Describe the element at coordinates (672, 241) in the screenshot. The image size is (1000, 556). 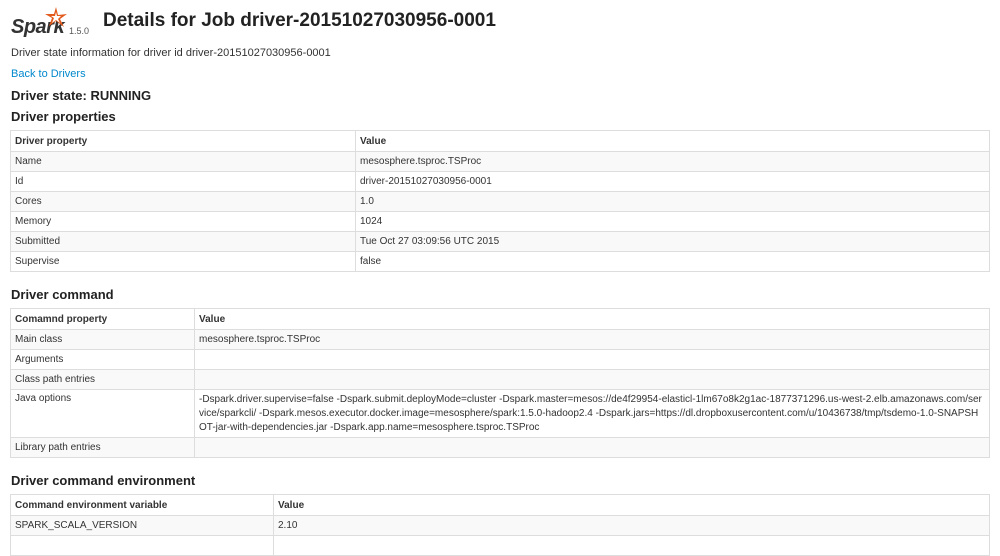
I see `property-value: Tue Oct 27 03:09:56 UTC 2015` at that location.